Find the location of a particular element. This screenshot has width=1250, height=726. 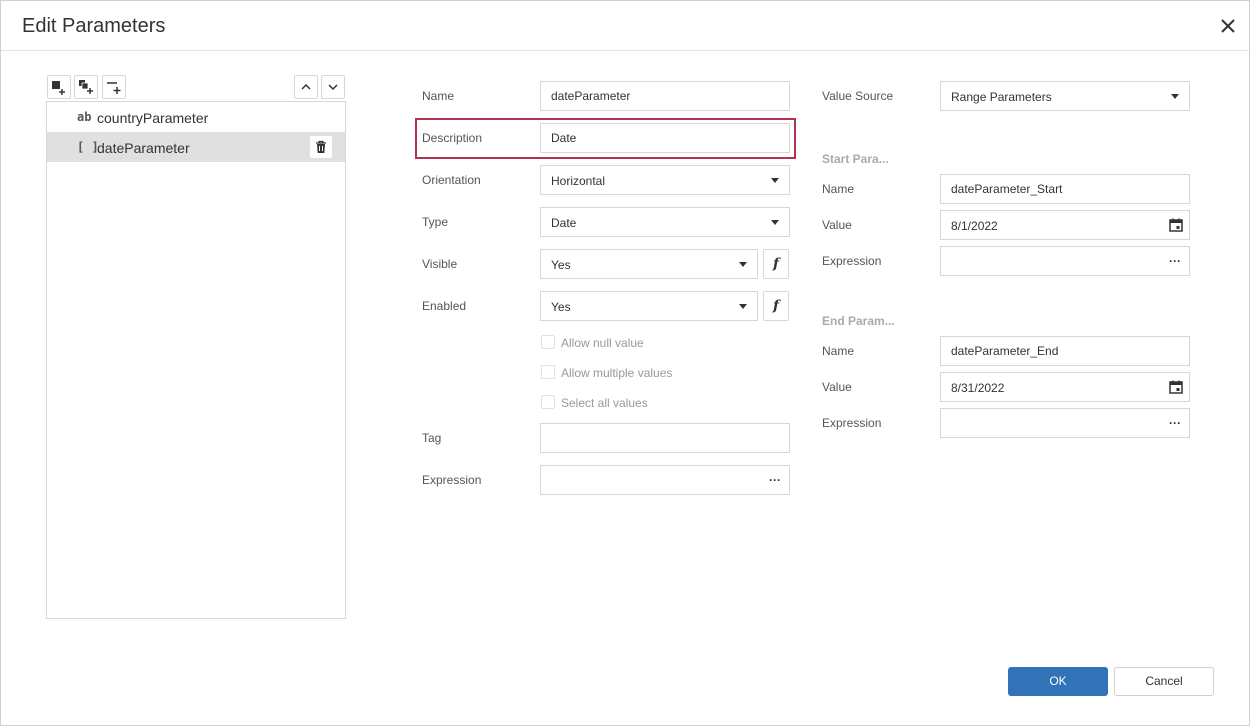

allow-null-label: Allow null value is located at coordinates (602, 343).